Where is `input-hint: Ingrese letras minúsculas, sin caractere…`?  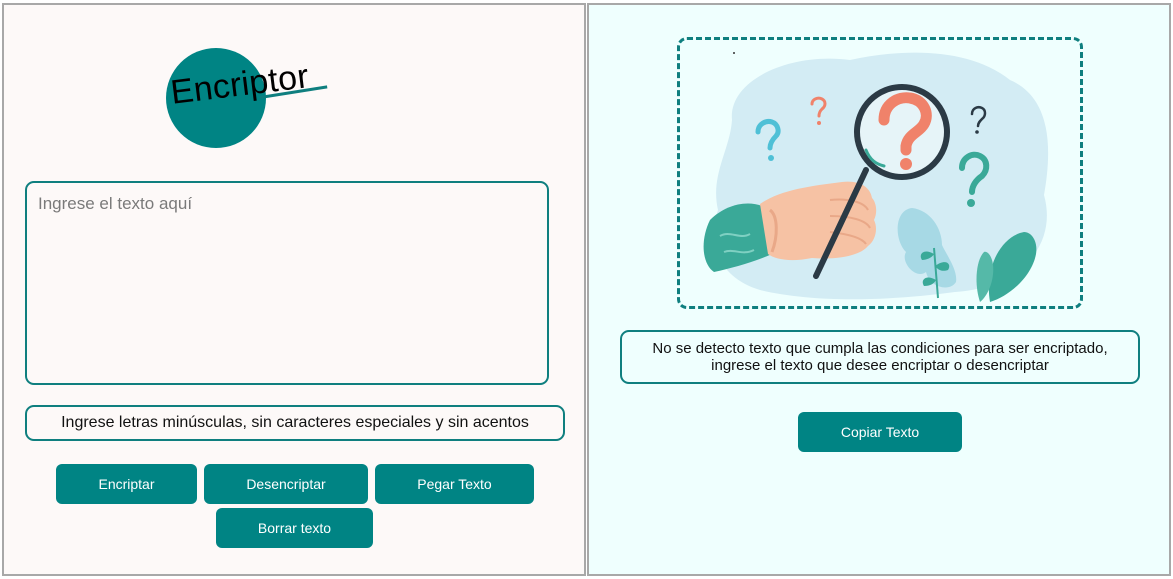 input-hint: Ingrese letras minúsculas, sin caractere… is located at coordinates (295, 423).